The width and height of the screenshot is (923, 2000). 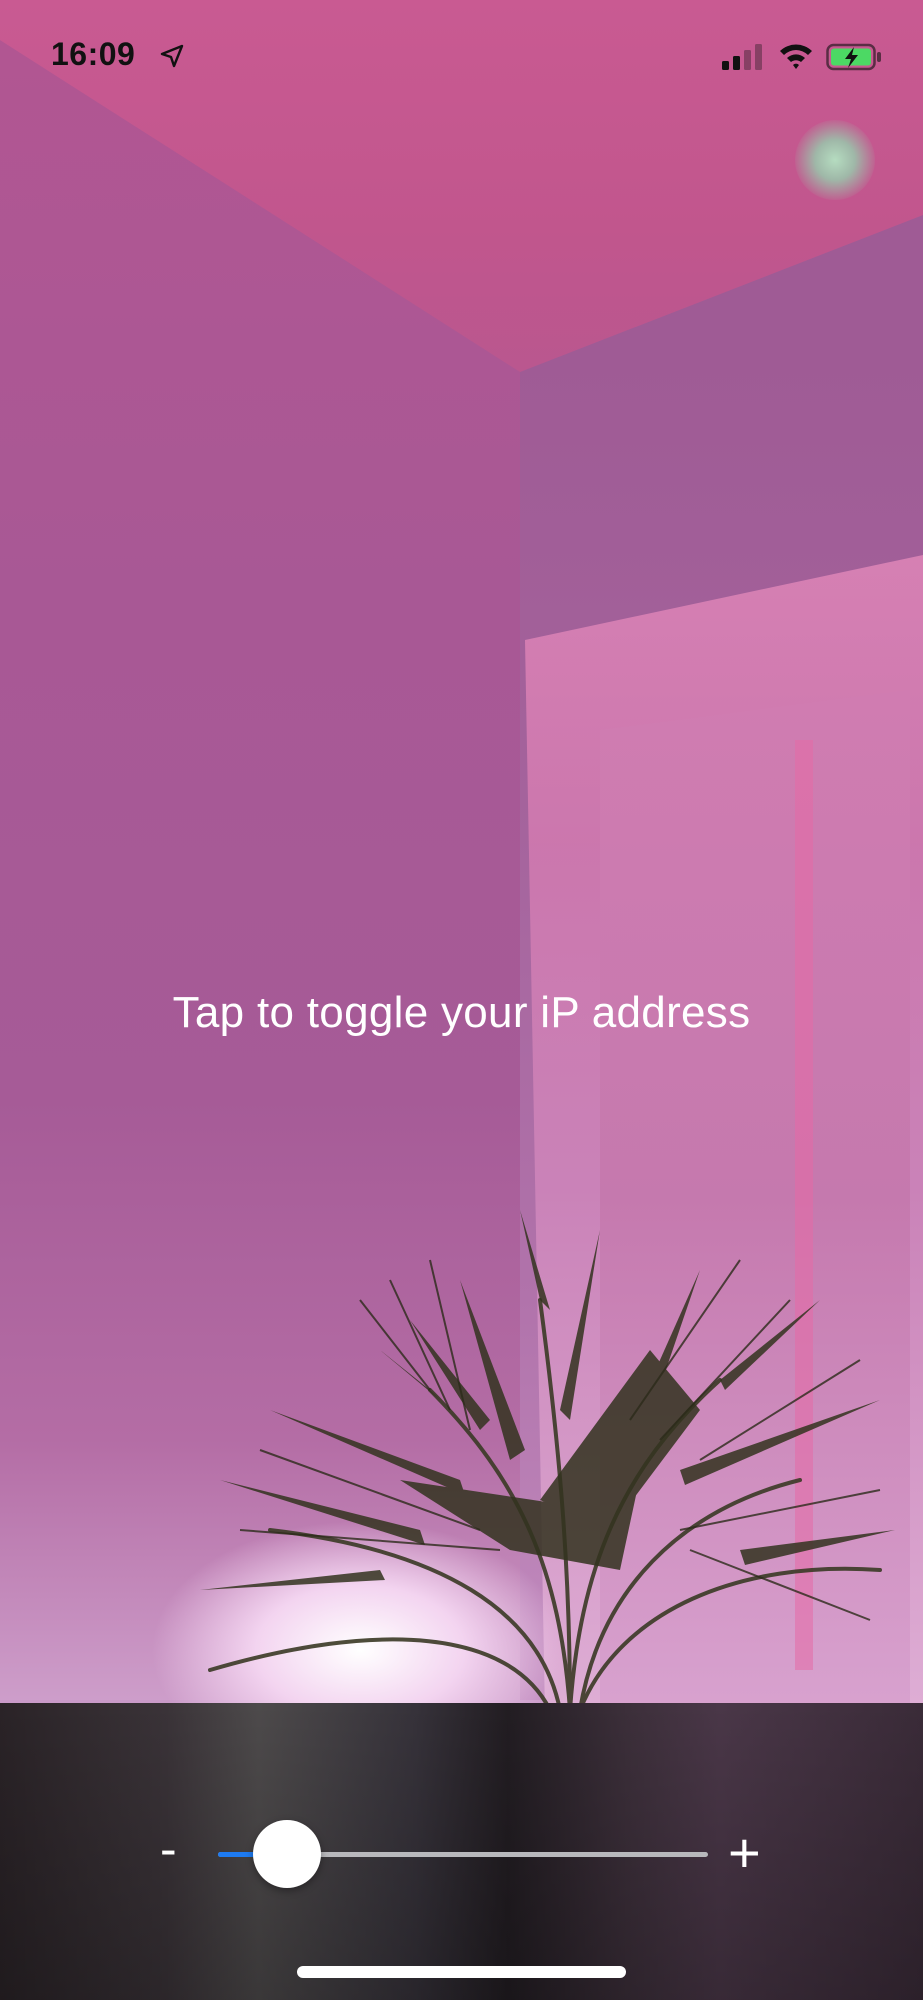 I want to click on location-arrow-icon, so click(x=172, y=56).